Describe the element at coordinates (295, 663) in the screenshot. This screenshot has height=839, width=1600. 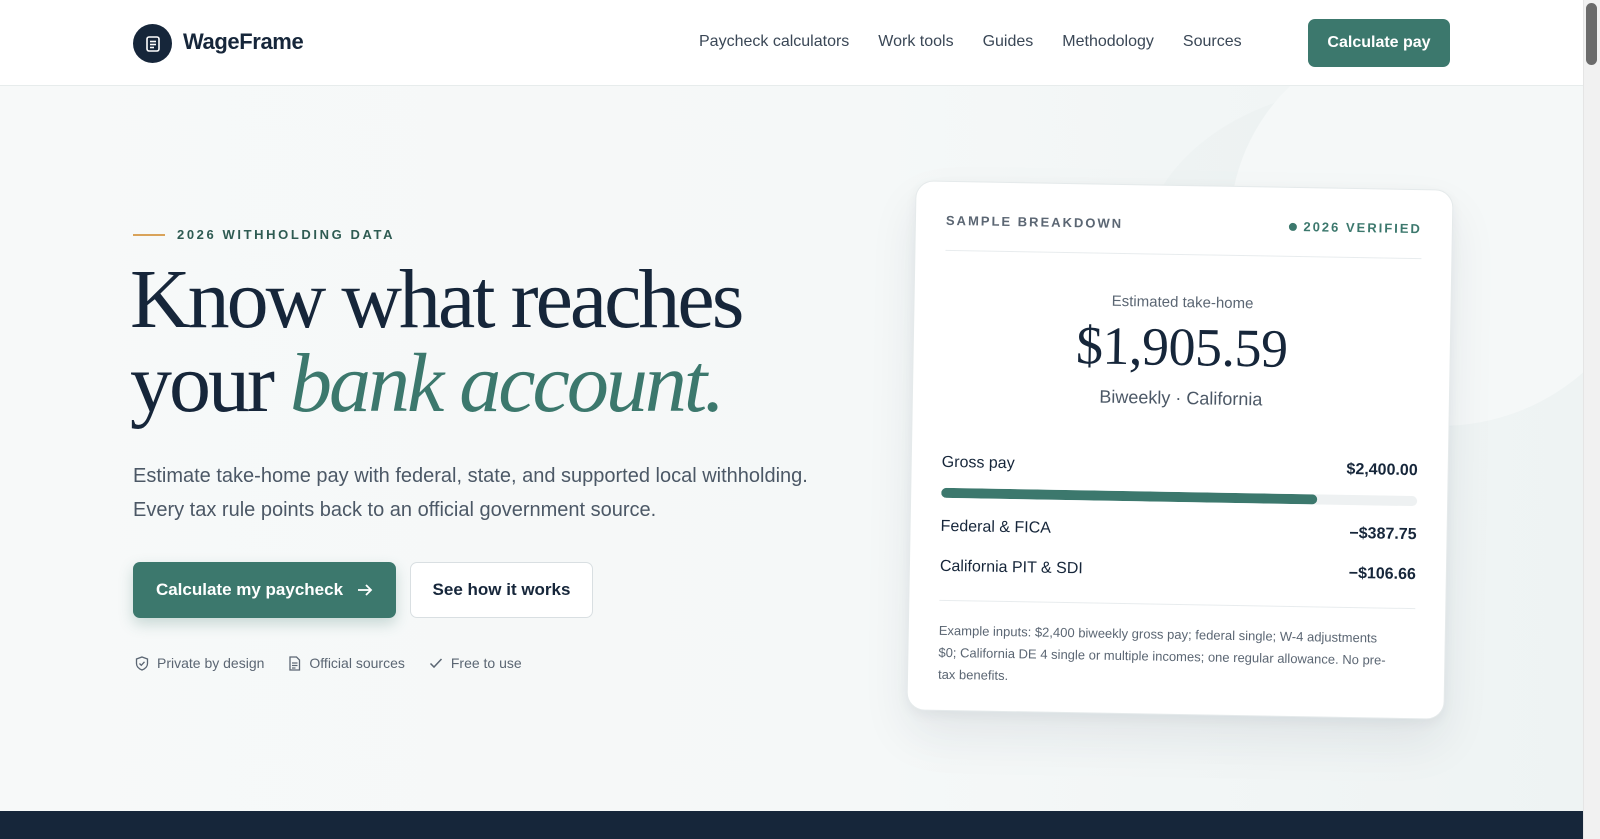
I see `document-icon` at that location.